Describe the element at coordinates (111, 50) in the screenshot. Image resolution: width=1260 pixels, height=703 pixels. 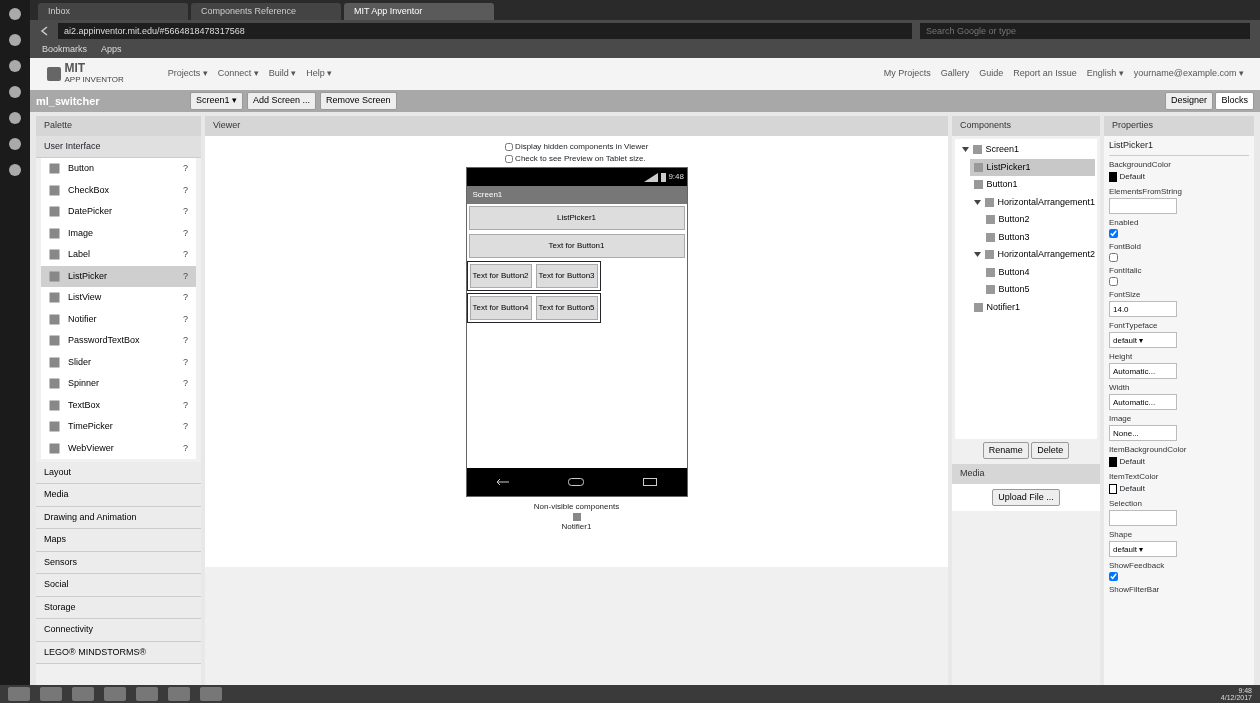
I see `bookmark-link: Apps` at that location.